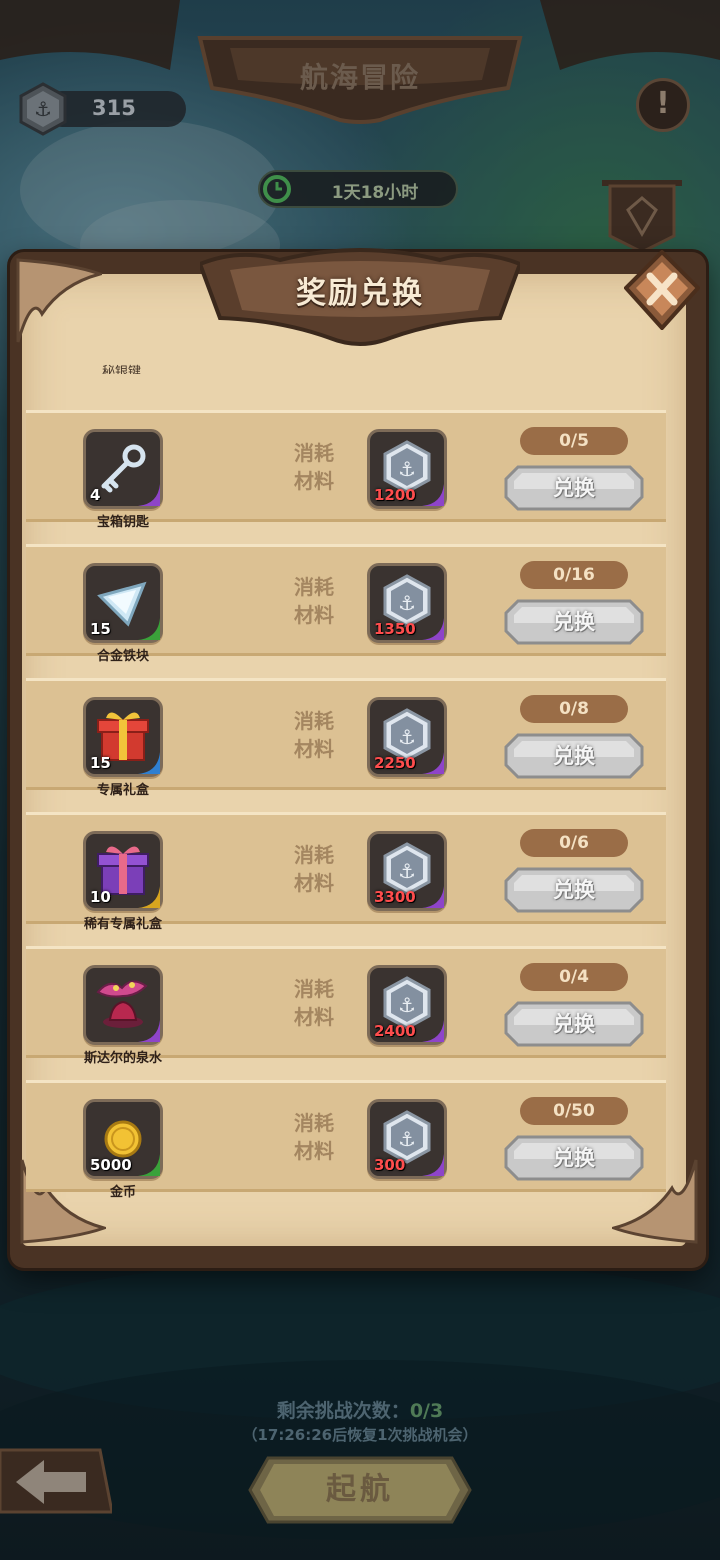 The width and height of the screenshot is (720, 1560). What do you see at coordinates (122, 656) in the screenshot?
I see `item-name: 合金铁块` at bounding box center [122, 656].